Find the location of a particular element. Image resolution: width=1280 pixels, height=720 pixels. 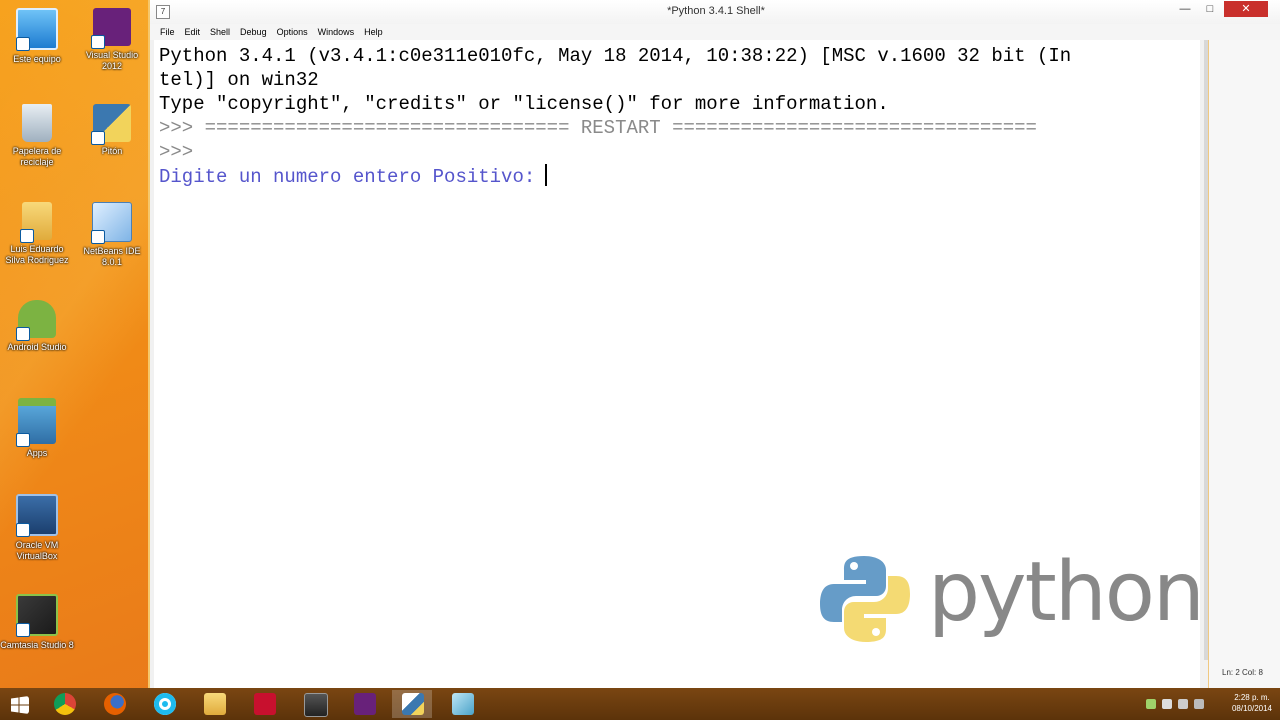

desktop-icon-recycle-bin: Papelera de reciclaje is located at coordinates (37, 136).